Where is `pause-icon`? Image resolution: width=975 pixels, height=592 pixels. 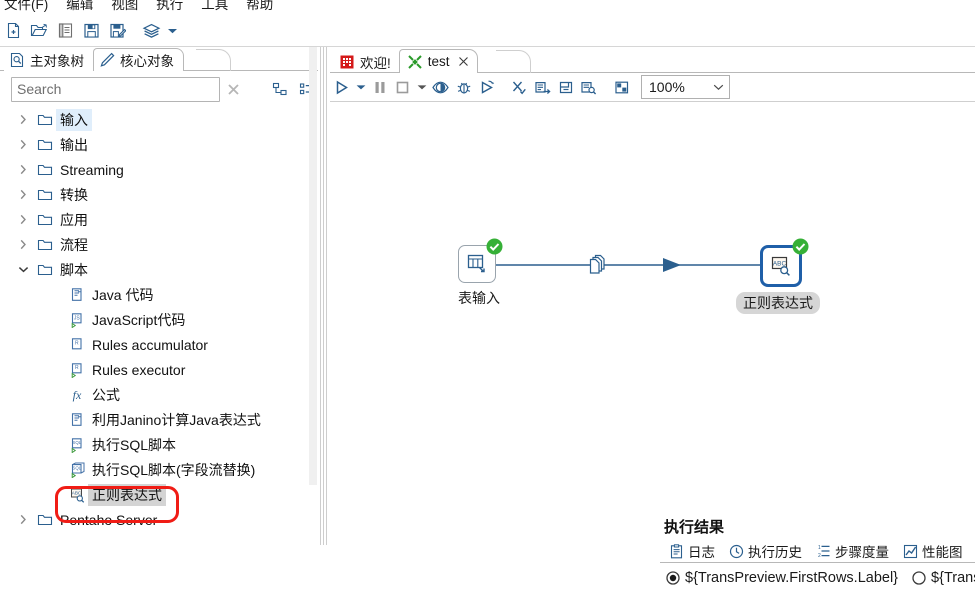 pause-icon is located at coordinates (379, 87).